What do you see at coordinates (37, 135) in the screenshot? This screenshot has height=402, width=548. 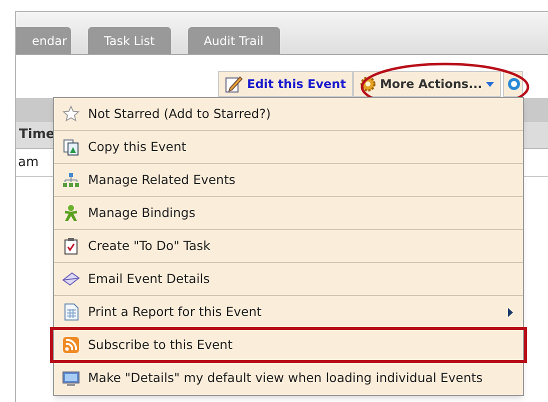 I see `column-header: Time` at bounding box center [37, 135].